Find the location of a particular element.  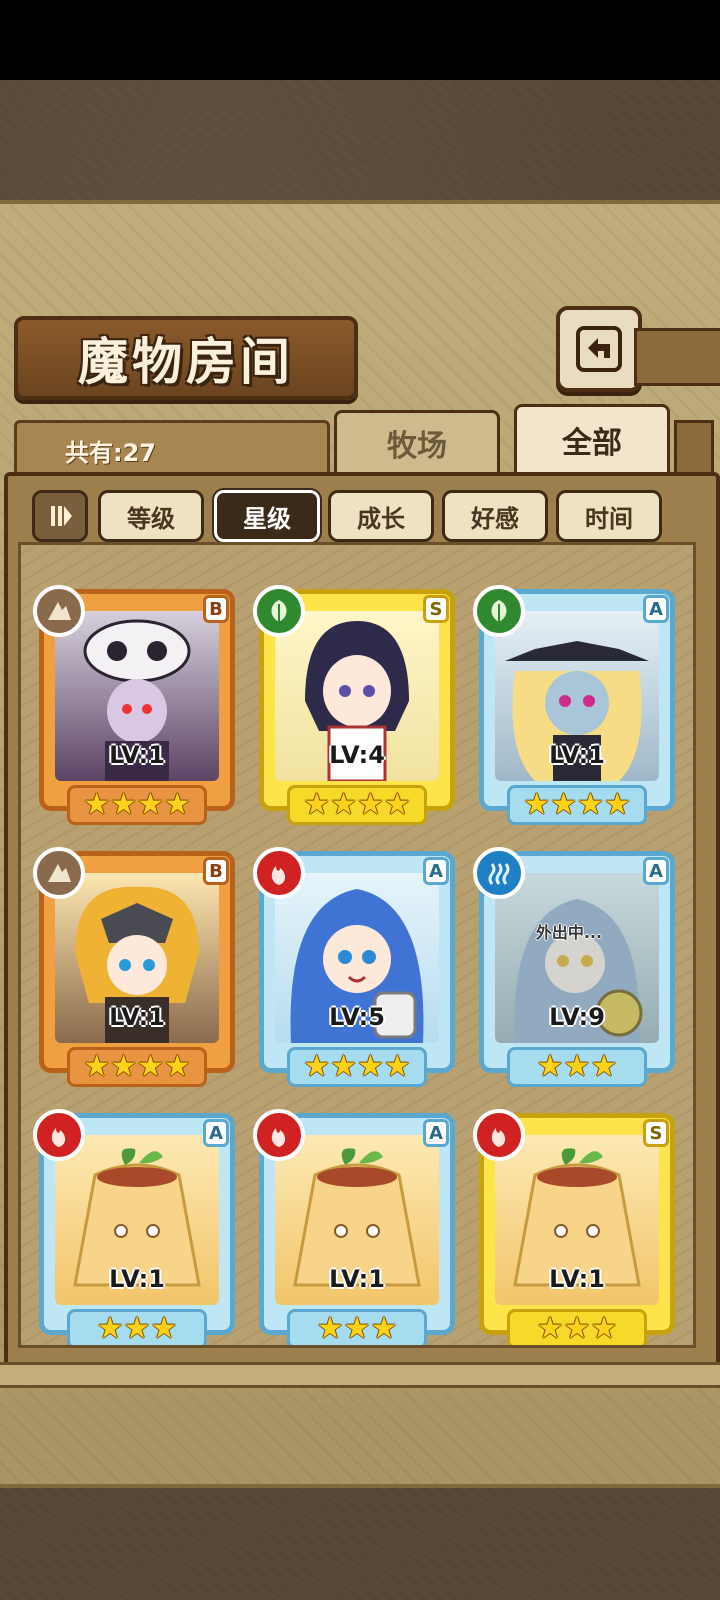

monster-card: A LV:5 ★ ★ ★ ★ is located at coordinates (354, 967).